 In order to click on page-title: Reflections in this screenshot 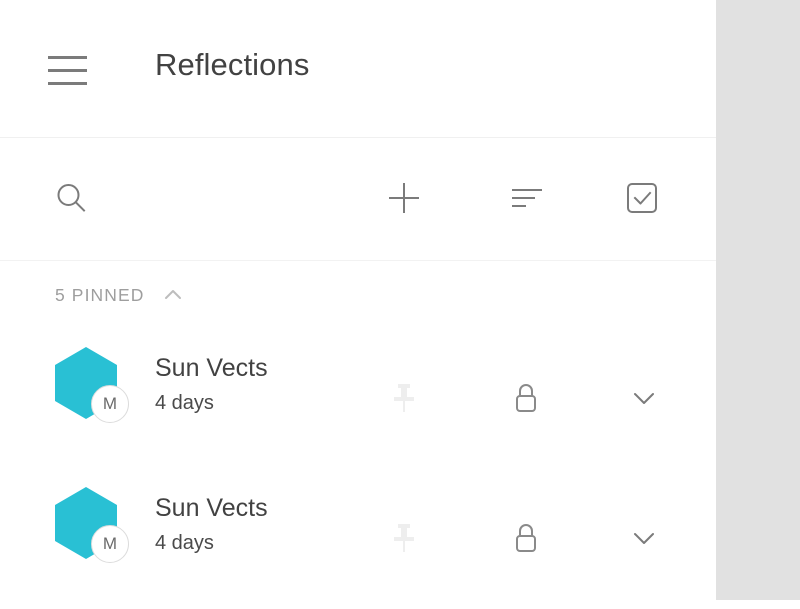, I will do `click(232, 64)`.